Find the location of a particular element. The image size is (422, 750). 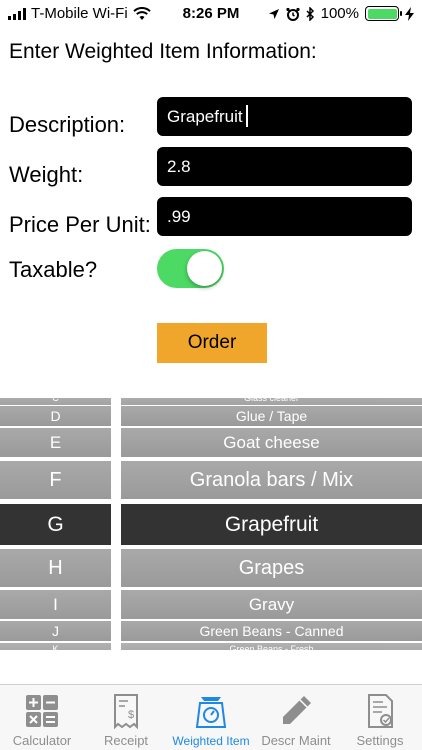

pencil-icon is located at coordinates (297, 710).